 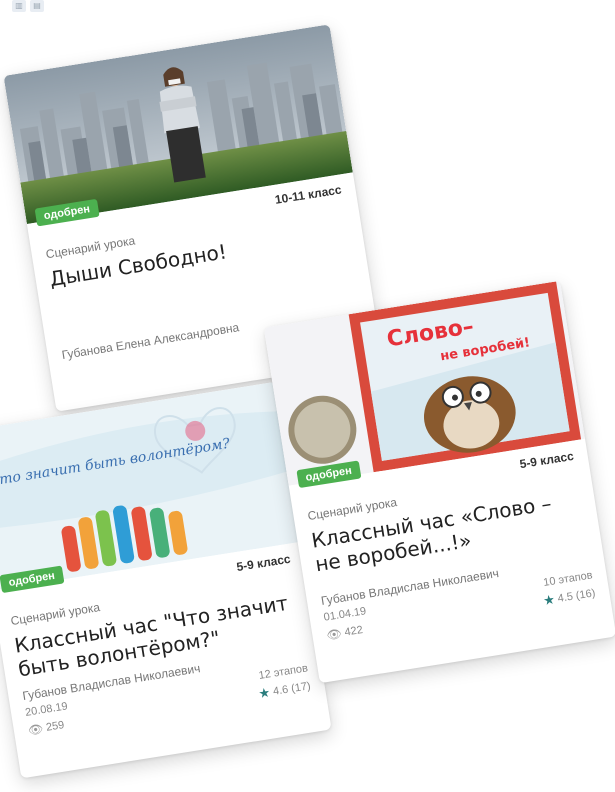 I want to click on toolbar-icons: ▥ ▤, so click(x=28, y=6).